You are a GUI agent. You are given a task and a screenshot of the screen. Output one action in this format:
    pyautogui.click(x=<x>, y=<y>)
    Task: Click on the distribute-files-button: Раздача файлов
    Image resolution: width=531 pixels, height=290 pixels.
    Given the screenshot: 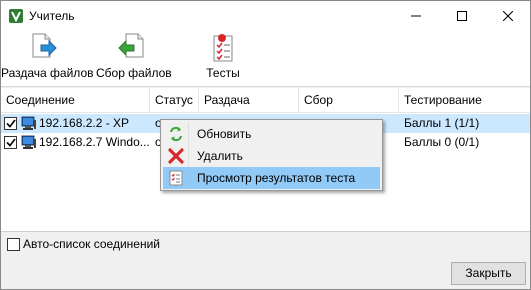 What is the action you would take?
    pyautogui.click(x=47, y=59)
    